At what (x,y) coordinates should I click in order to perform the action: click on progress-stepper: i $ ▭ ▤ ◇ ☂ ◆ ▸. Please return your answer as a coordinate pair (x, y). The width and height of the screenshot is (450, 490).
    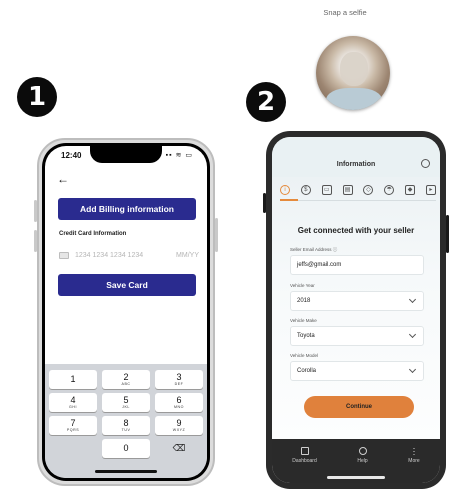
    Looking at the image, I should click on (358, 192).